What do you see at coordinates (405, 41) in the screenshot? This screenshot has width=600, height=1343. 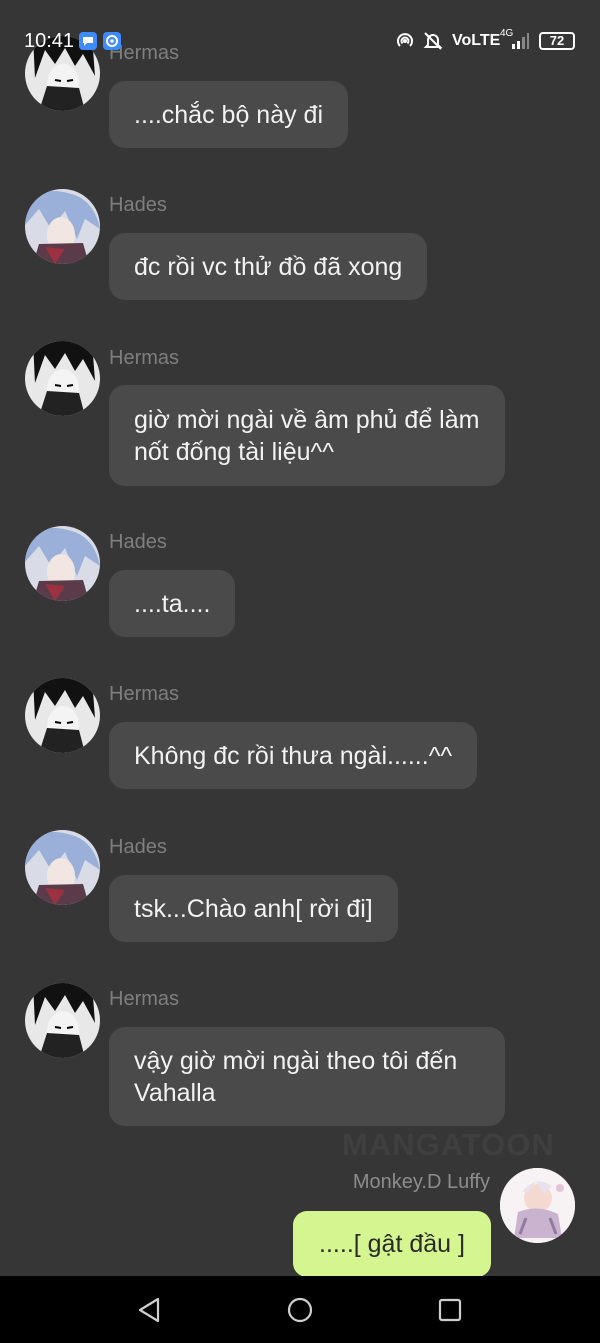 I see `hotspot-icon` at bounding box center [405, 41].